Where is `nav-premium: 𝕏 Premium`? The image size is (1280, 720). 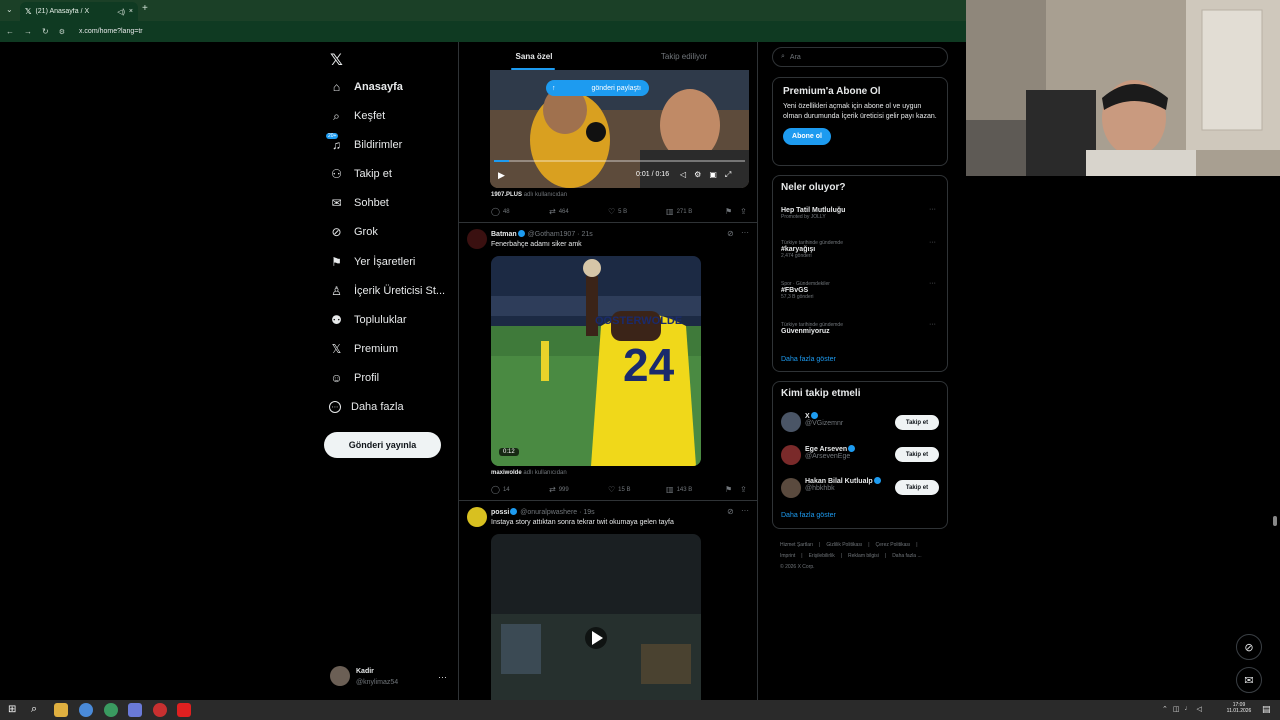 nav-premium: 𝕏 Premium is located at coordinates (363, 349).